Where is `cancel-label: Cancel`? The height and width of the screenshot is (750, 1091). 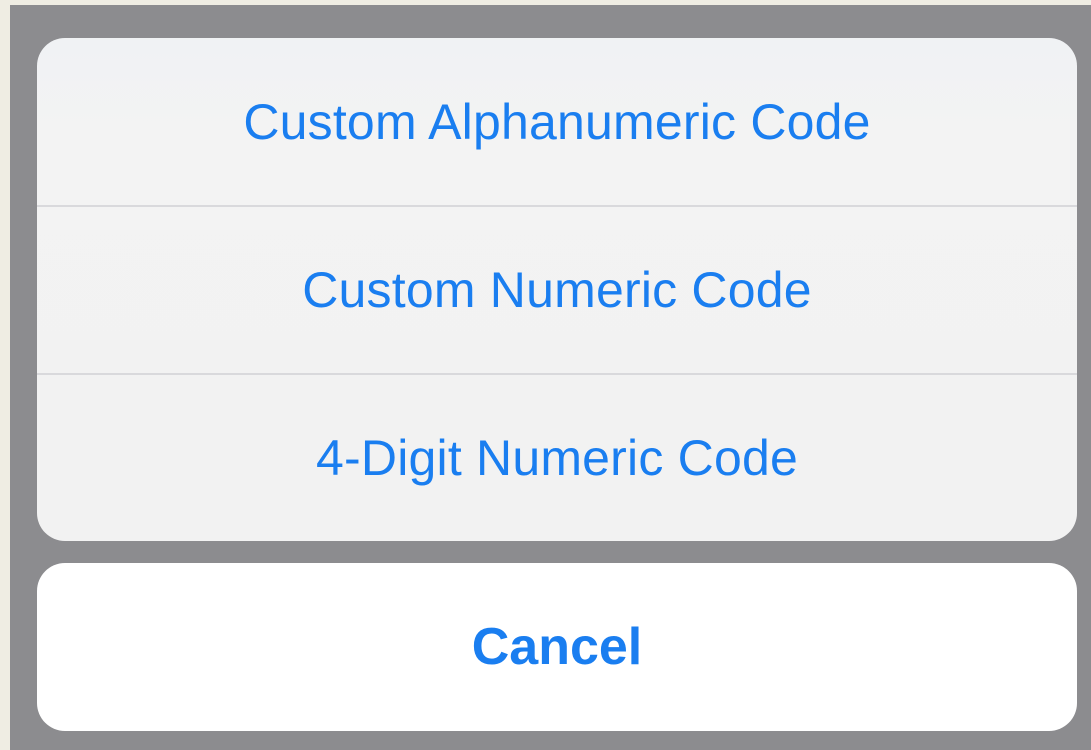 cancel-label: Cancel is located at coordinates (557, 647).